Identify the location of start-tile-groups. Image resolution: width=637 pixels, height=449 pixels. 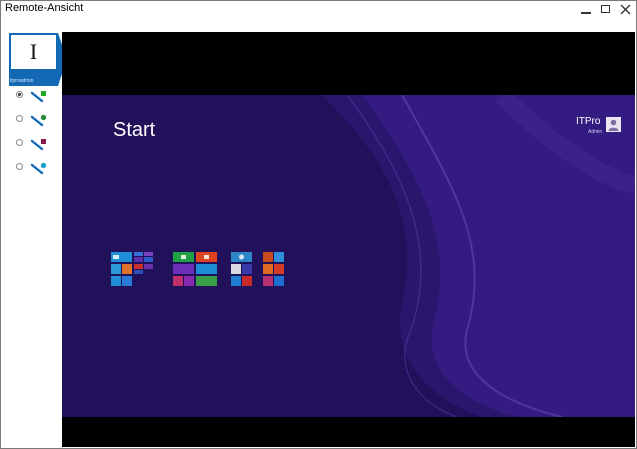
(206, 272).